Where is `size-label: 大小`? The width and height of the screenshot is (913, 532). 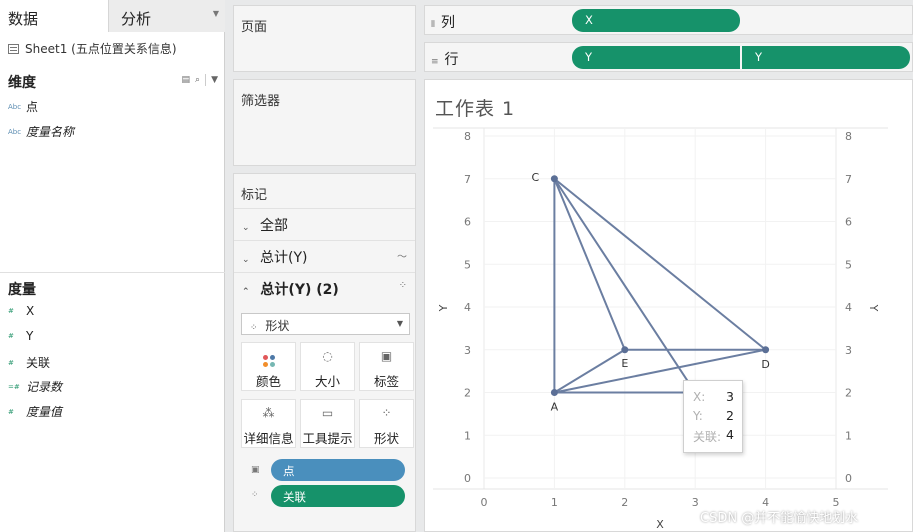 size-label: 大小 is located at coordinates (327, 381).